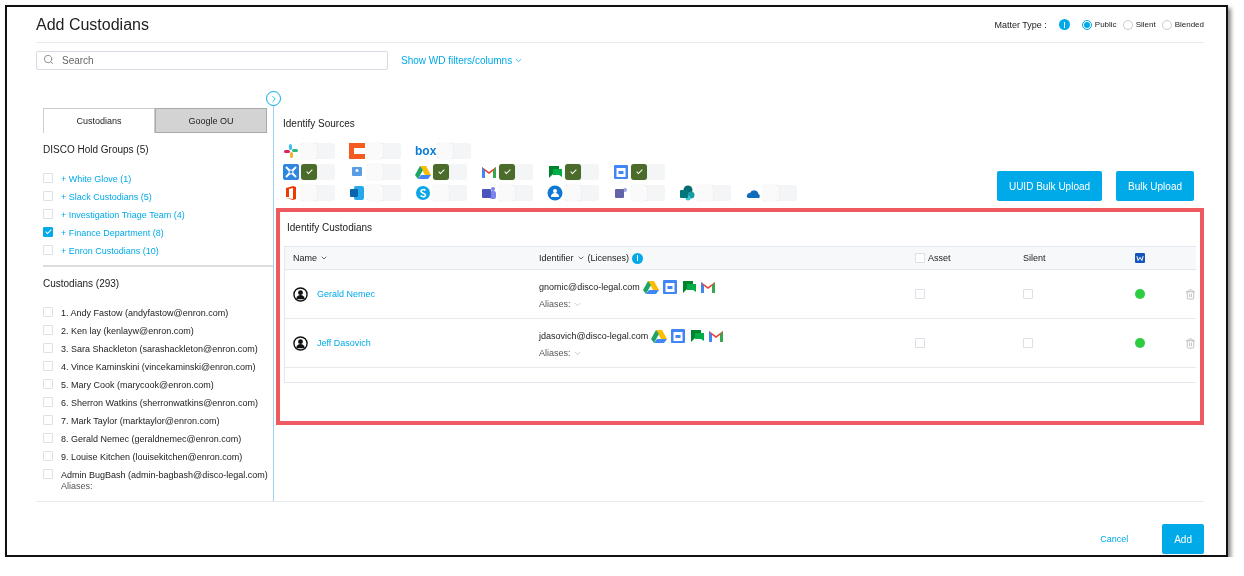 This screenshot has width=1244, height=576. Describe the element at coordinates (920, 258) in the screenshot. I see `asset-all-checkbox` at that location.